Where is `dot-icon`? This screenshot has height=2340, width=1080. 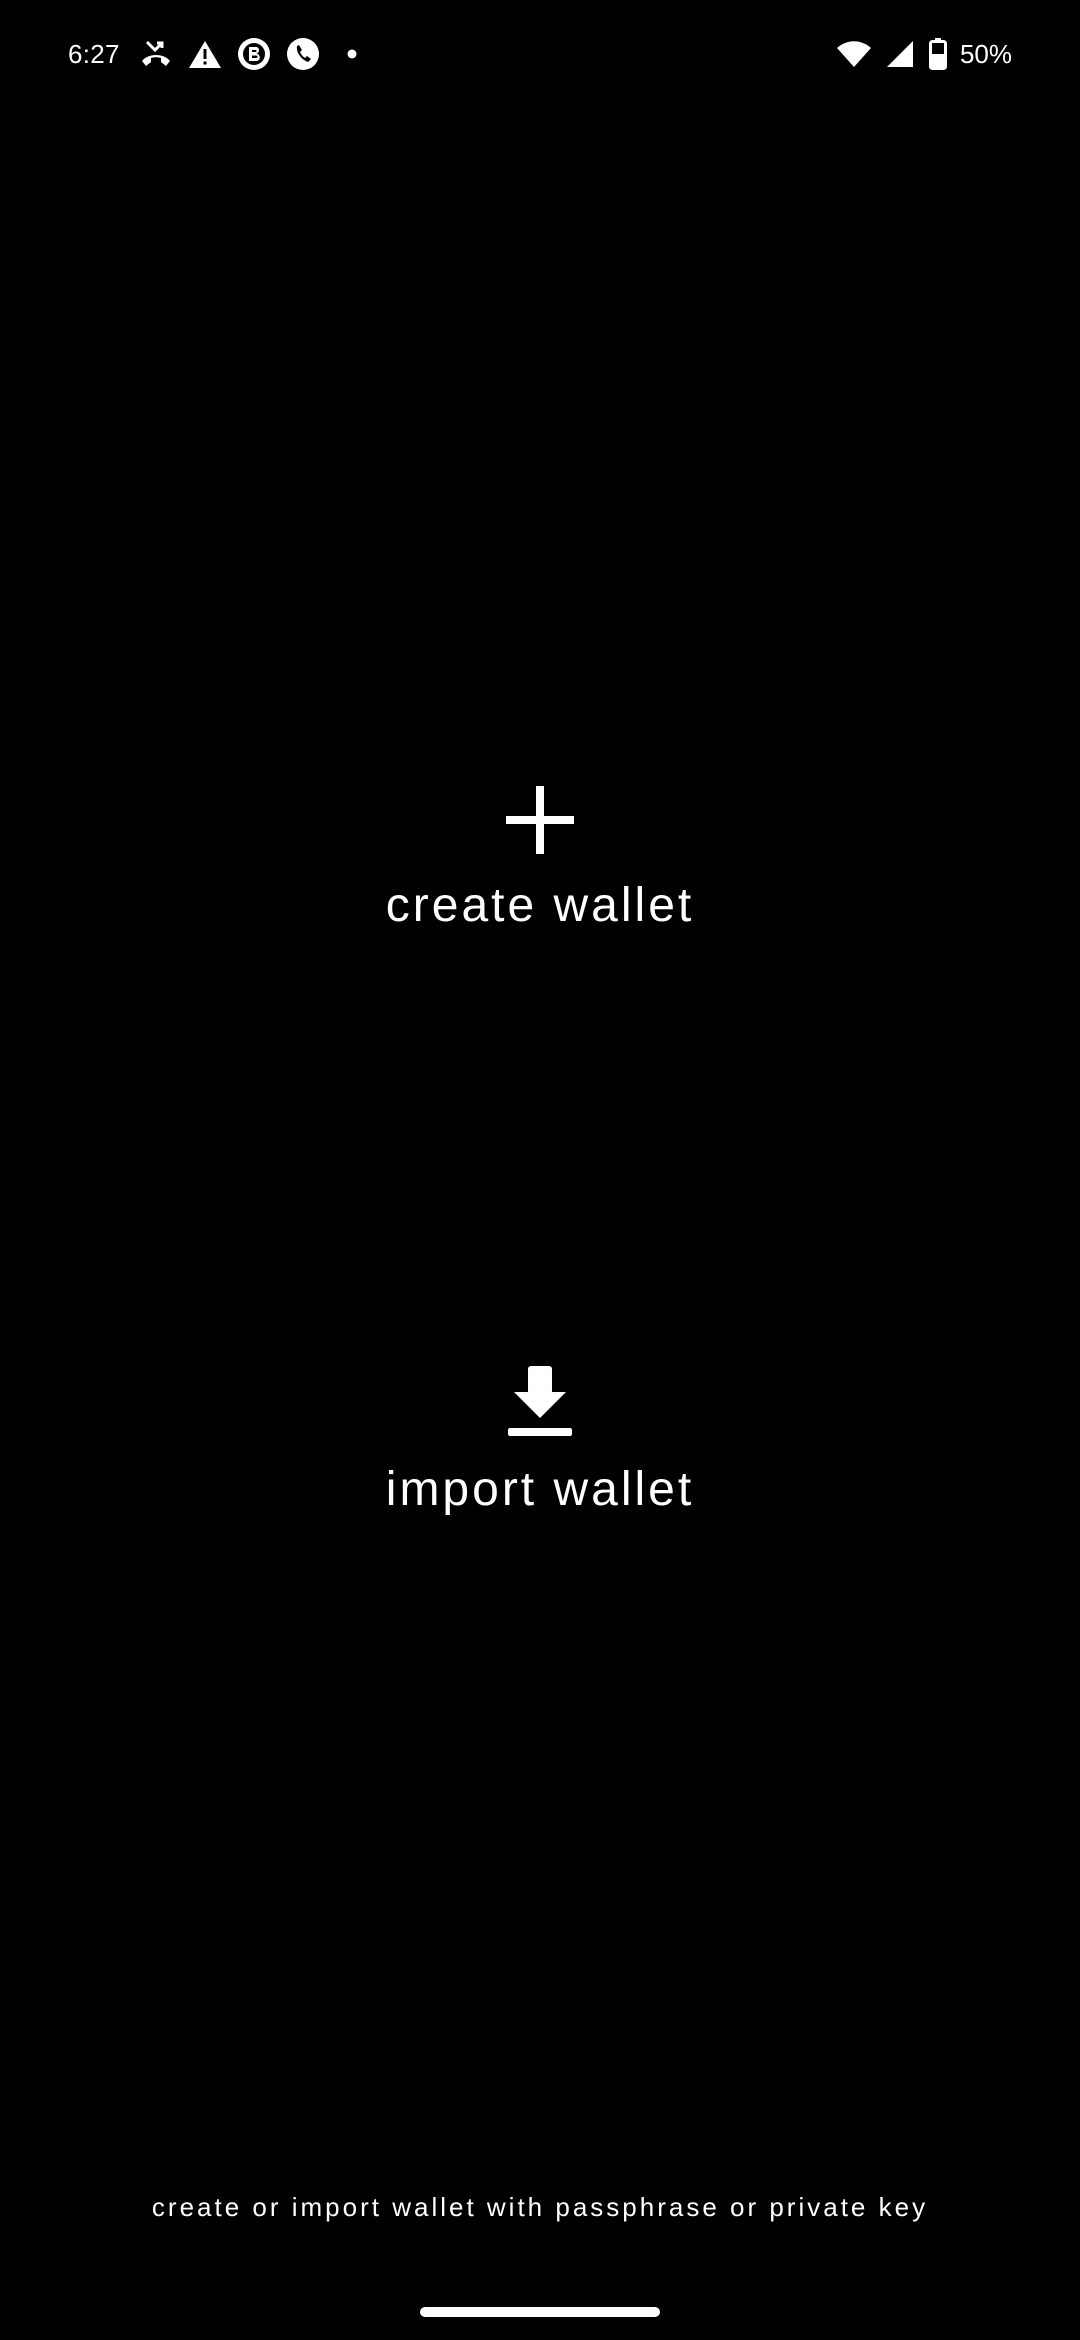
dot-icon is located at coordinates (352, 54).